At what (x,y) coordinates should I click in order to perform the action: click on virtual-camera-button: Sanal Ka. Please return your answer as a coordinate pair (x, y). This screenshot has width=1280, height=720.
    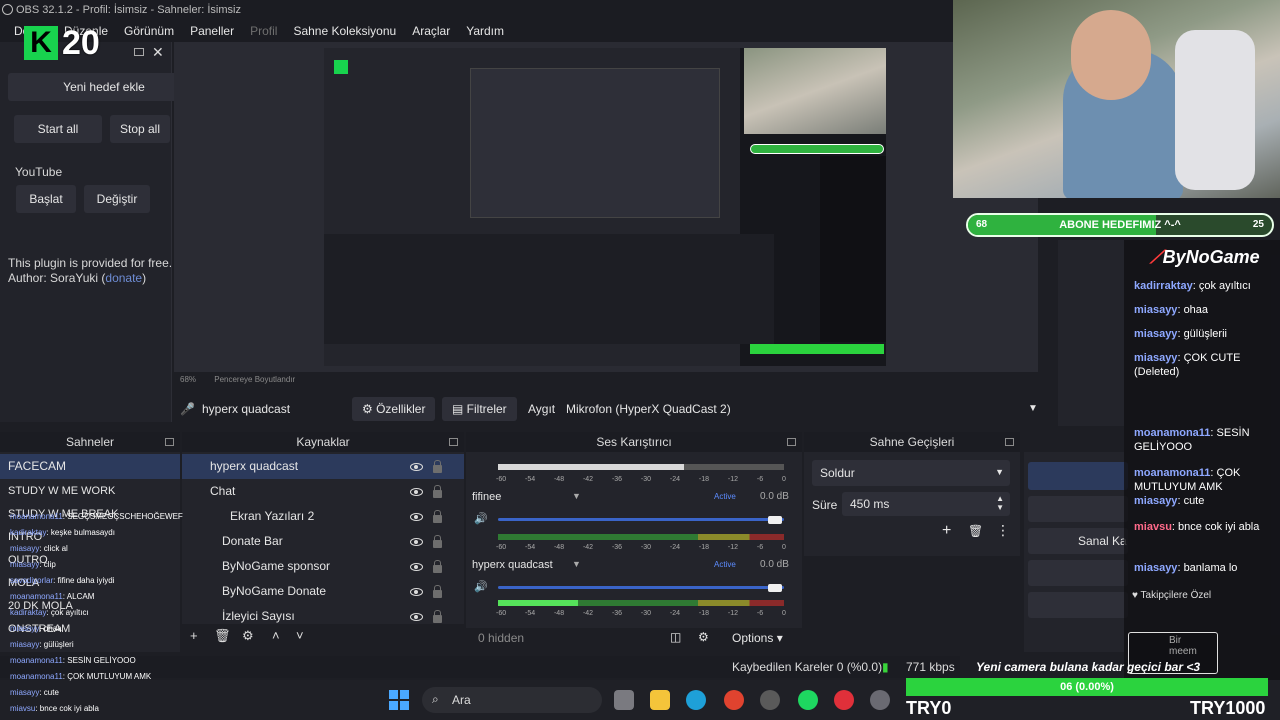
    Looking at the image, I should click on (1078, 541).